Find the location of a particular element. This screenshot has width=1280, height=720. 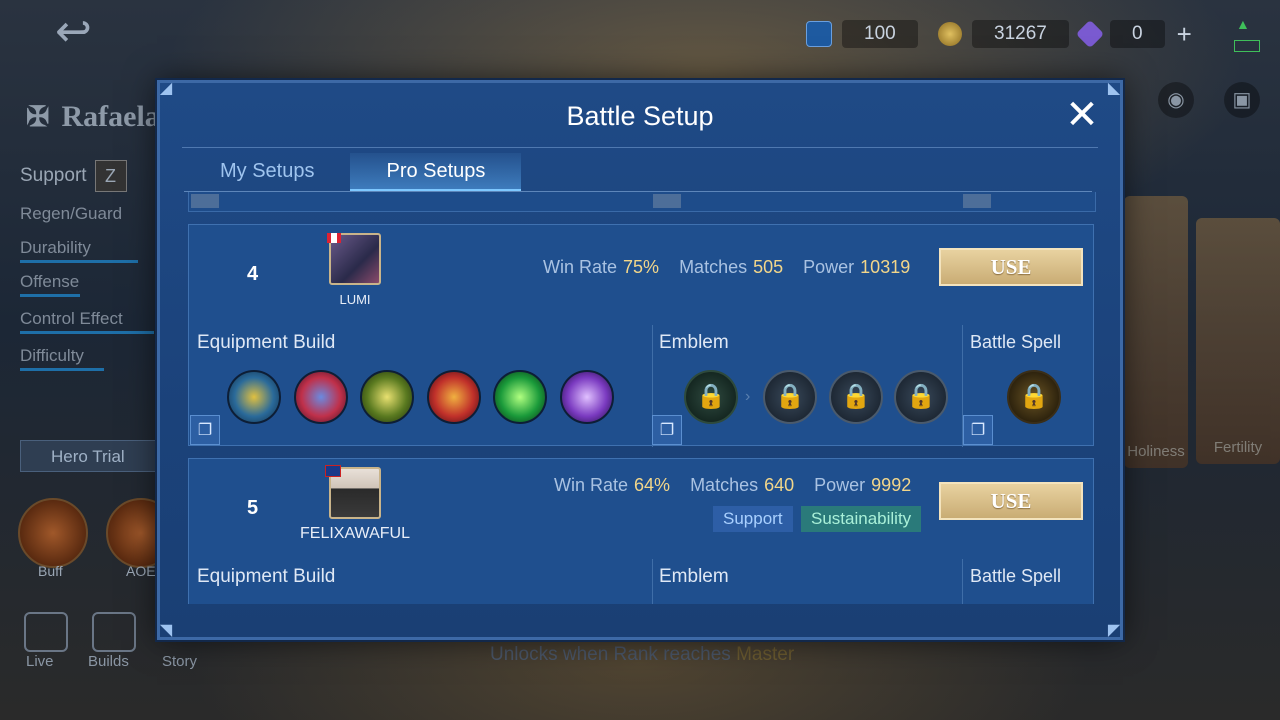

support-role-icon: ✠ is located at coordinates (38, 117).